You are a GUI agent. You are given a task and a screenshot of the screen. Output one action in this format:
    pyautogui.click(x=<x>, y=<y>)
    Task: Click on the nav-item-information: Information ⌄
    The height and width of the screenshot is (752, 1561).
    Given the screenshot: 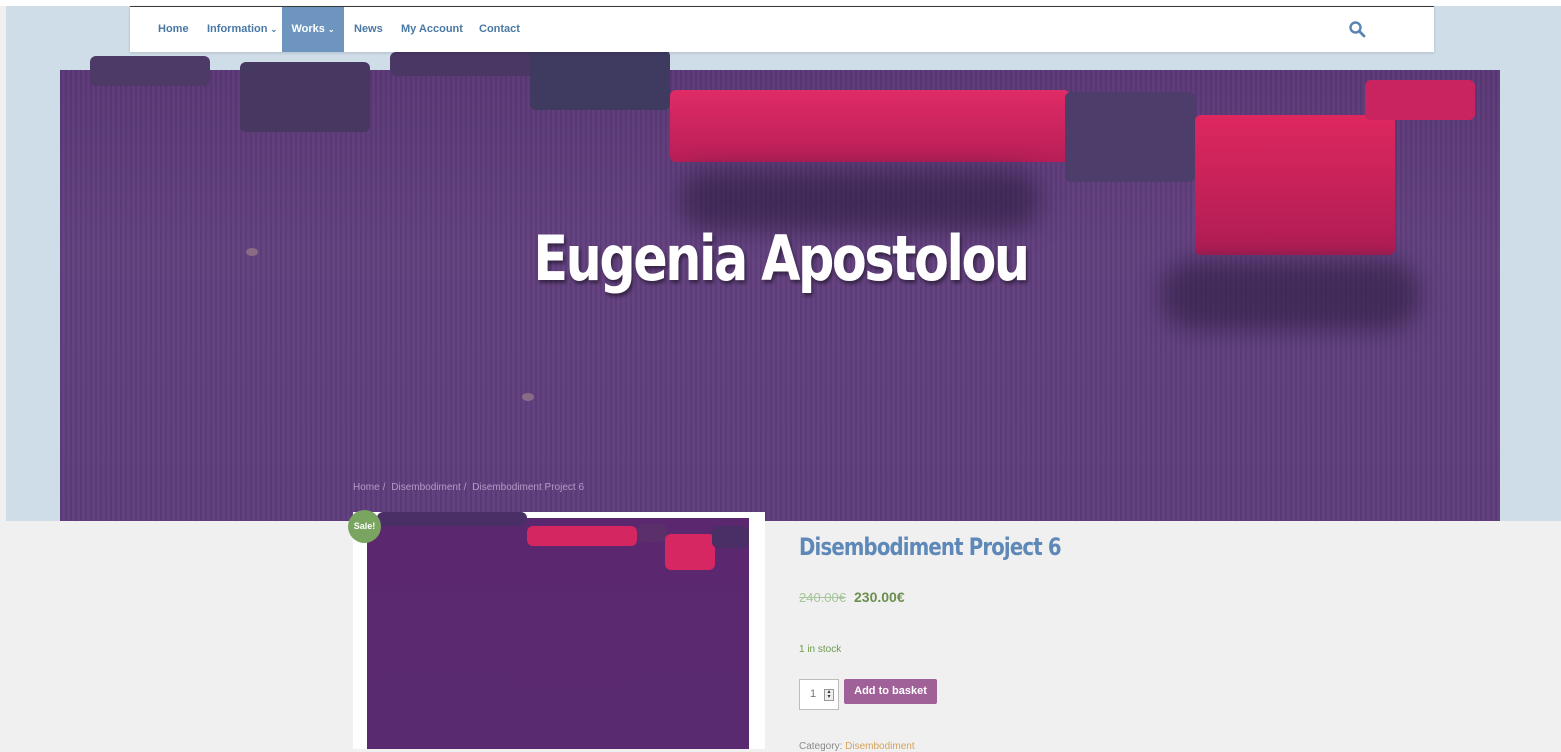 What is the action you would take?
    pyautogui.click(x=242, y=29)
    